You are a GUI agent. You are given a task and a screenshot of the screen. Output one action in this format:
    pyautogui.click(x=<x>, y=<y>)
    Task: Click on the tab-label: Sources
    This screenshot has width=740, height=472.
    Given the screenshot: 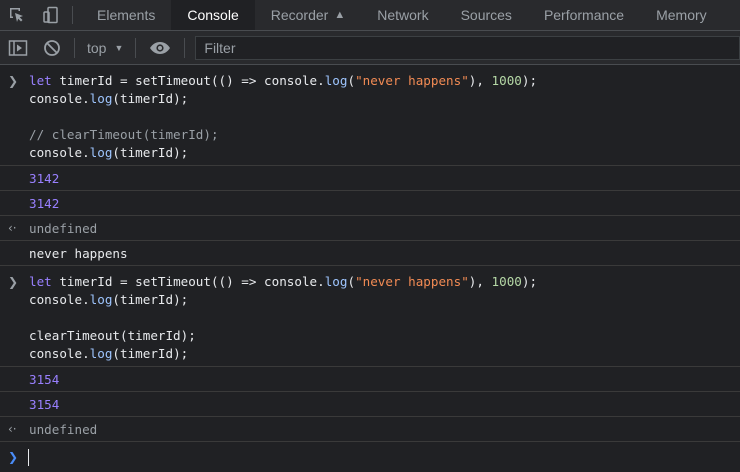 What is the action you would take?
    pyautogui.click(x=486, y=15)
    